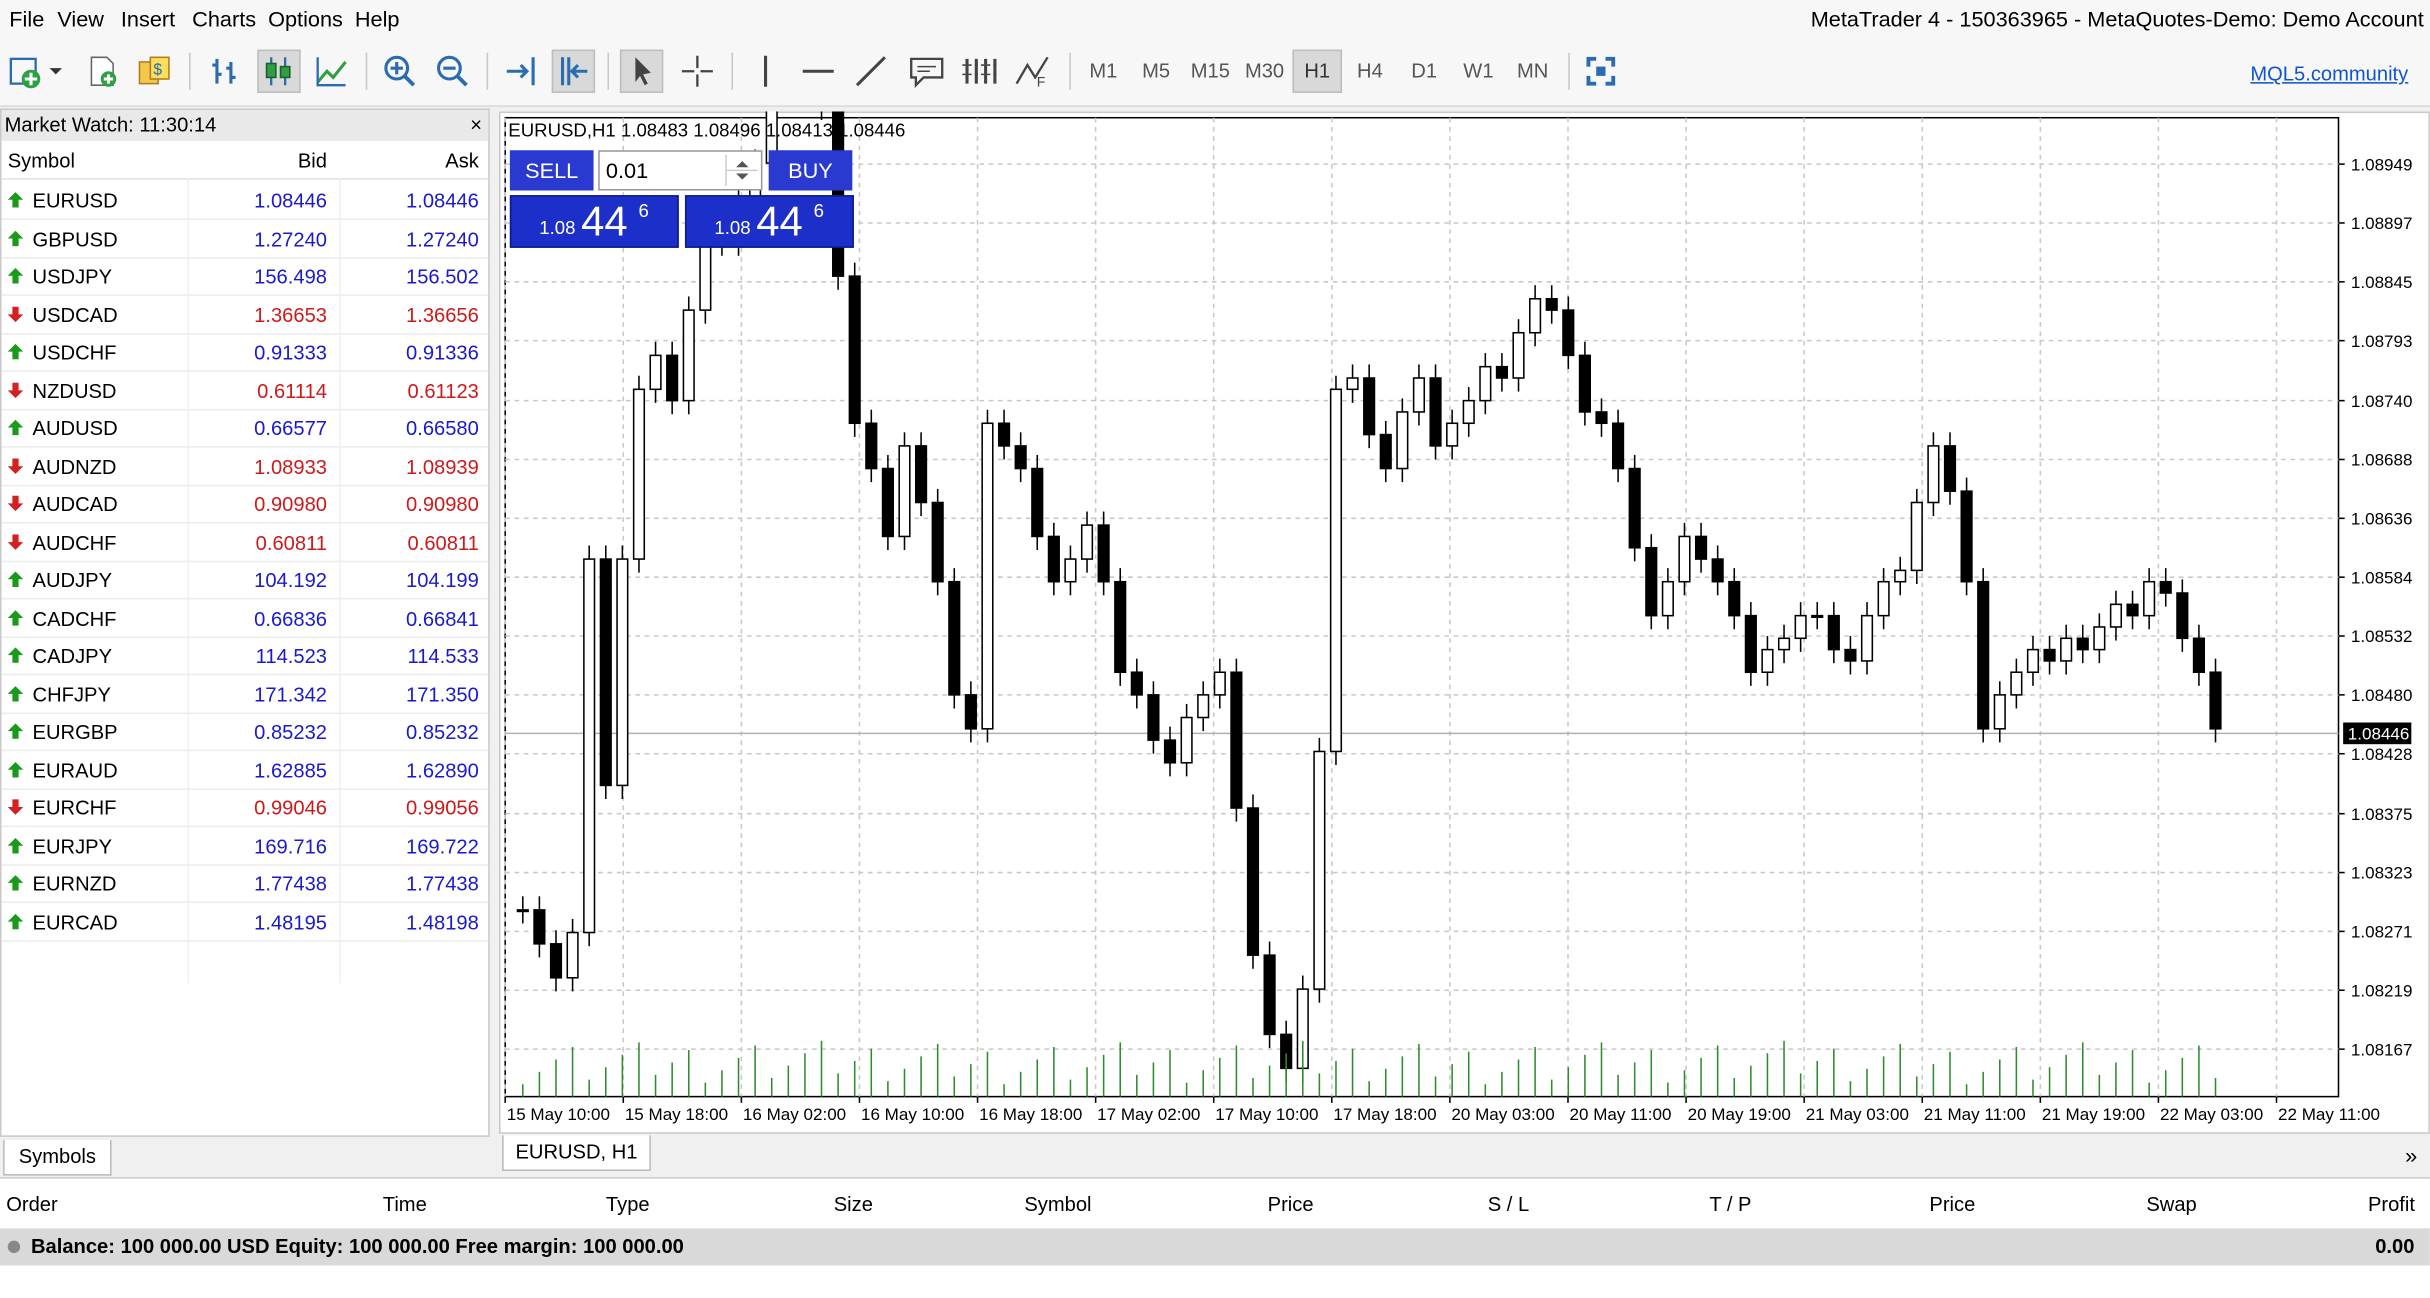  Describe the element at coordinates (641, 71) in the screenshot. I see `cursor-icon` at that location.